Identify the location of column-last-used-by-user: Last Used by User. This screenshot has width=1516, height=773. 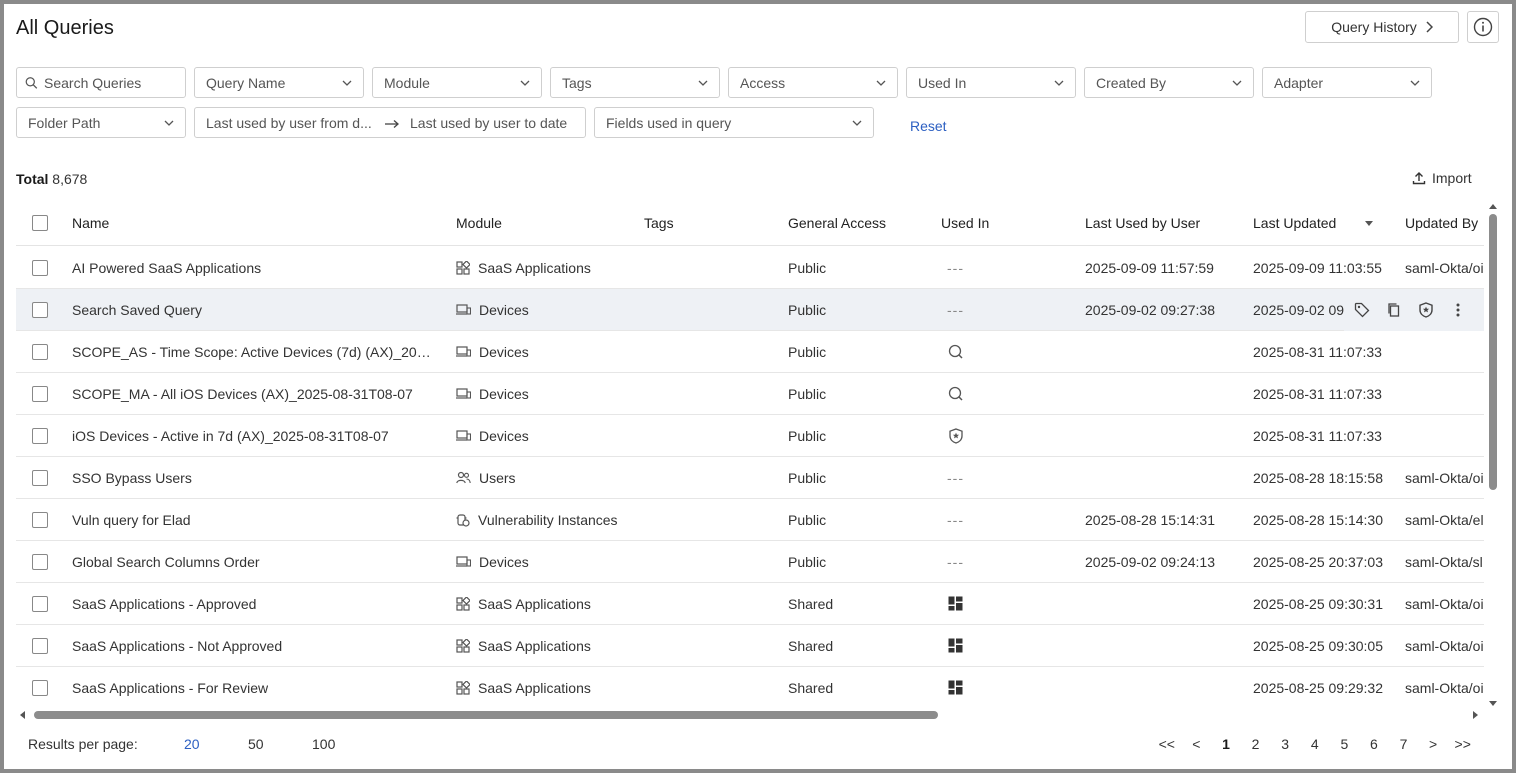
(1165, 222).